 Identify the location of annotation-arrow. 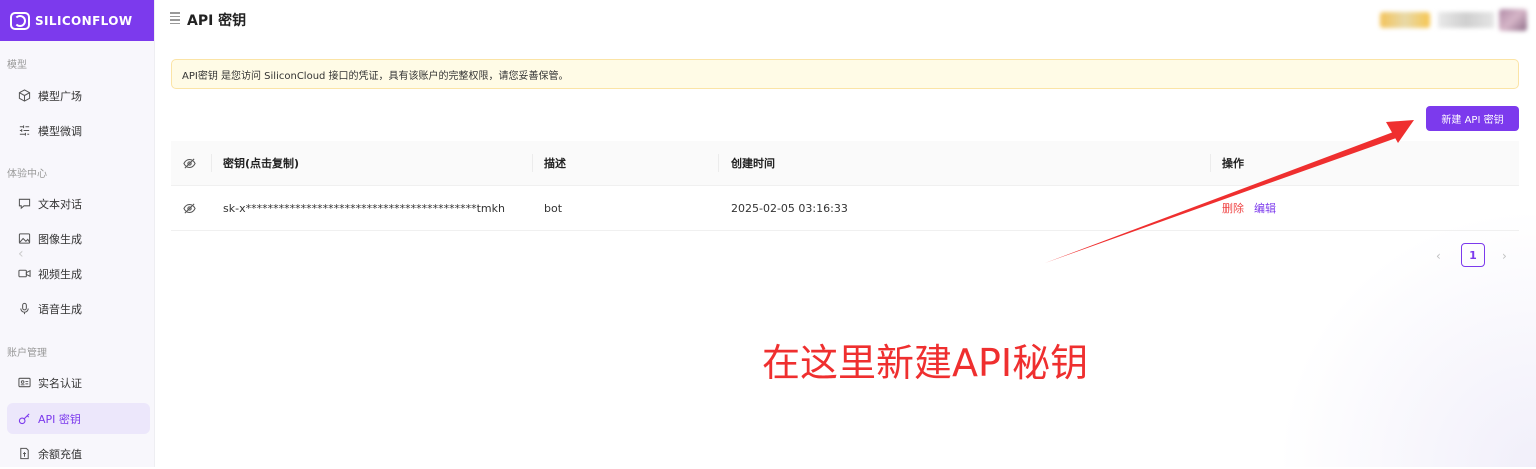
(1229, 191).